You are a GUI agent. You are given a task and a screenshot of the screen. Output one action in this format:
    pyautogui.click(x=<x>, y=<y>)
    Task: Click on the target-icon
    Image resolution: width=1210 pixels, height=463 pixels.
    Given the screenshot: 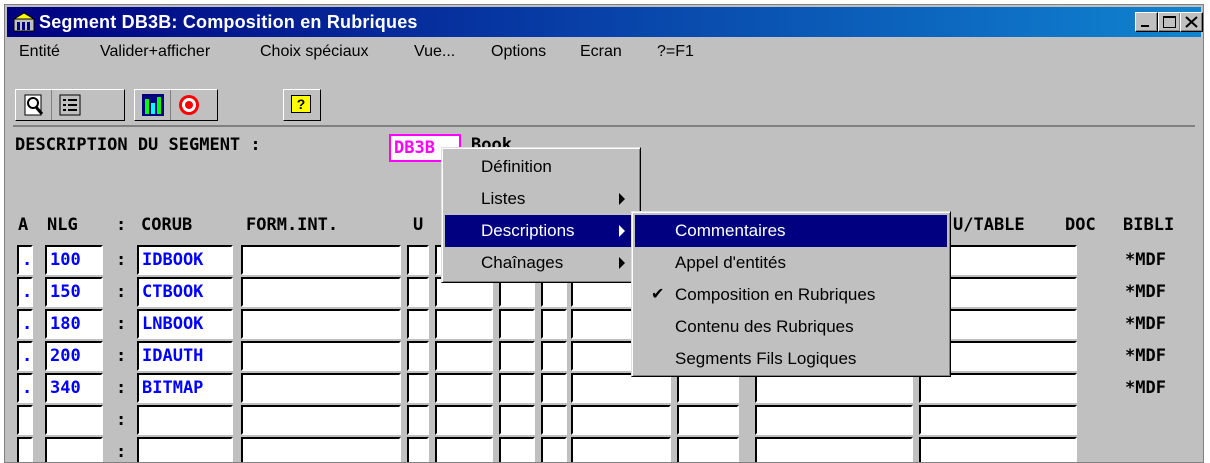 What is the action you would take?
    pyautogui.click(x=189, y=105)
    